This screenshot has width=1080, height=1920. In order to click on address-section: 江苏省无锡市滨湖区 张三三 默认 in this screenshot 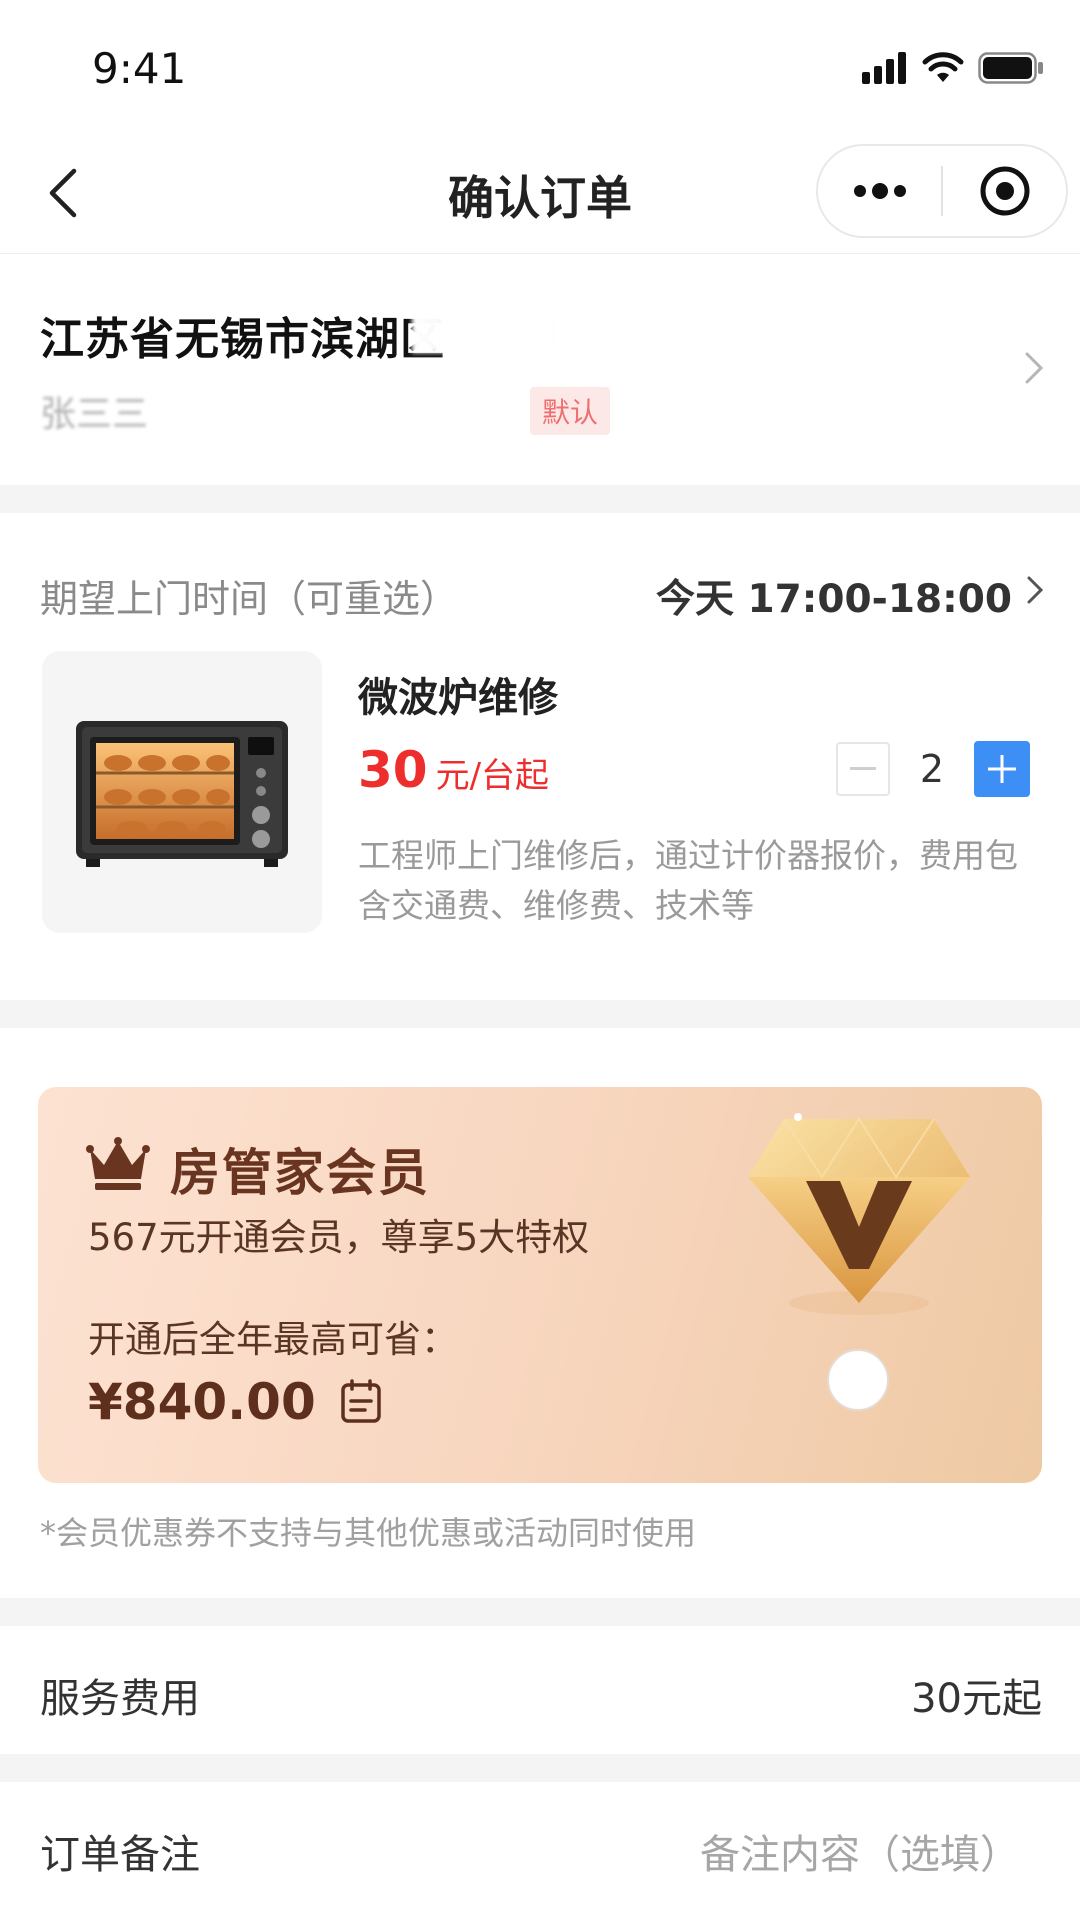, I will do `click(540, 370)`.